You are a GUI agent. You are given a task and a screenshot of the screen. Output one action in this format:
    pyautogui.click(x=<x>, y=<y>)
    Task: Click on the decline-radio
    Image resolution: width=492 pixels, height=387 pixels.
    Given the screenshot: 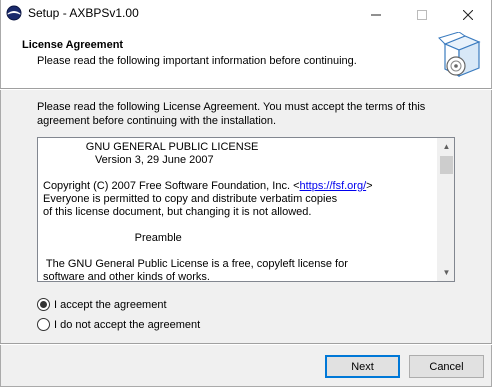 What is the action you would take?
    pyautogui.click(x=43, y=324)
    